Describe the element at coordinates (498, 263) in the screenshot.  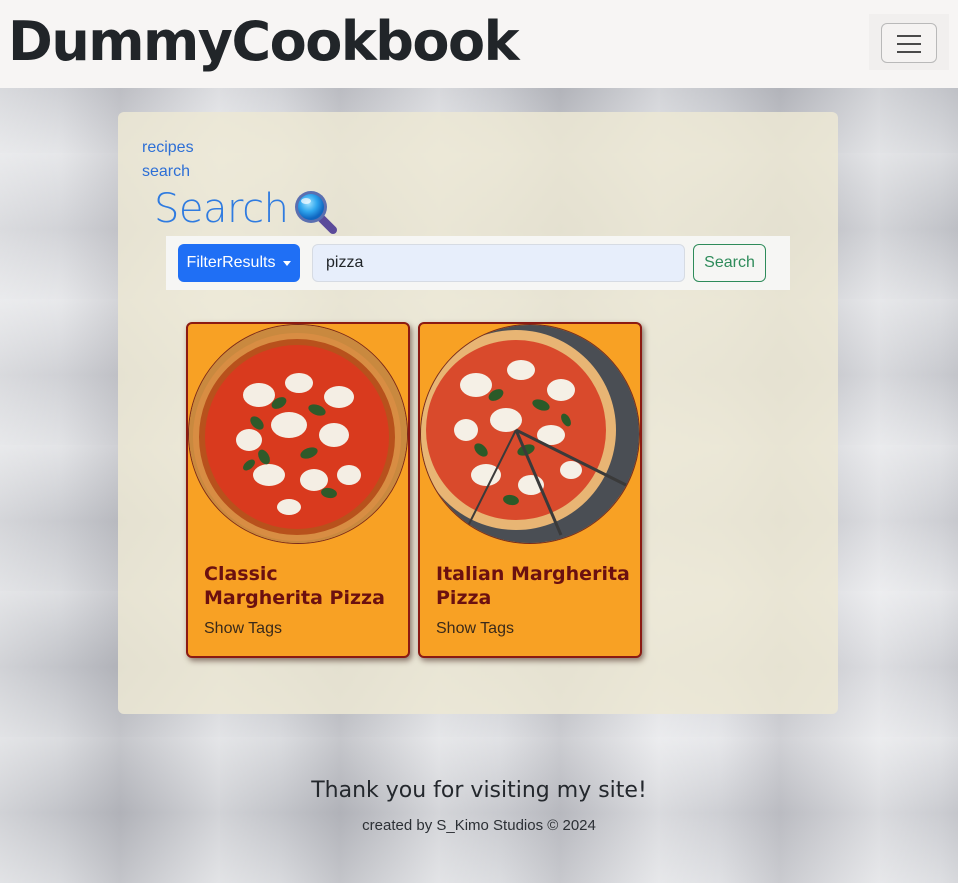
I see `search-input` at that location.